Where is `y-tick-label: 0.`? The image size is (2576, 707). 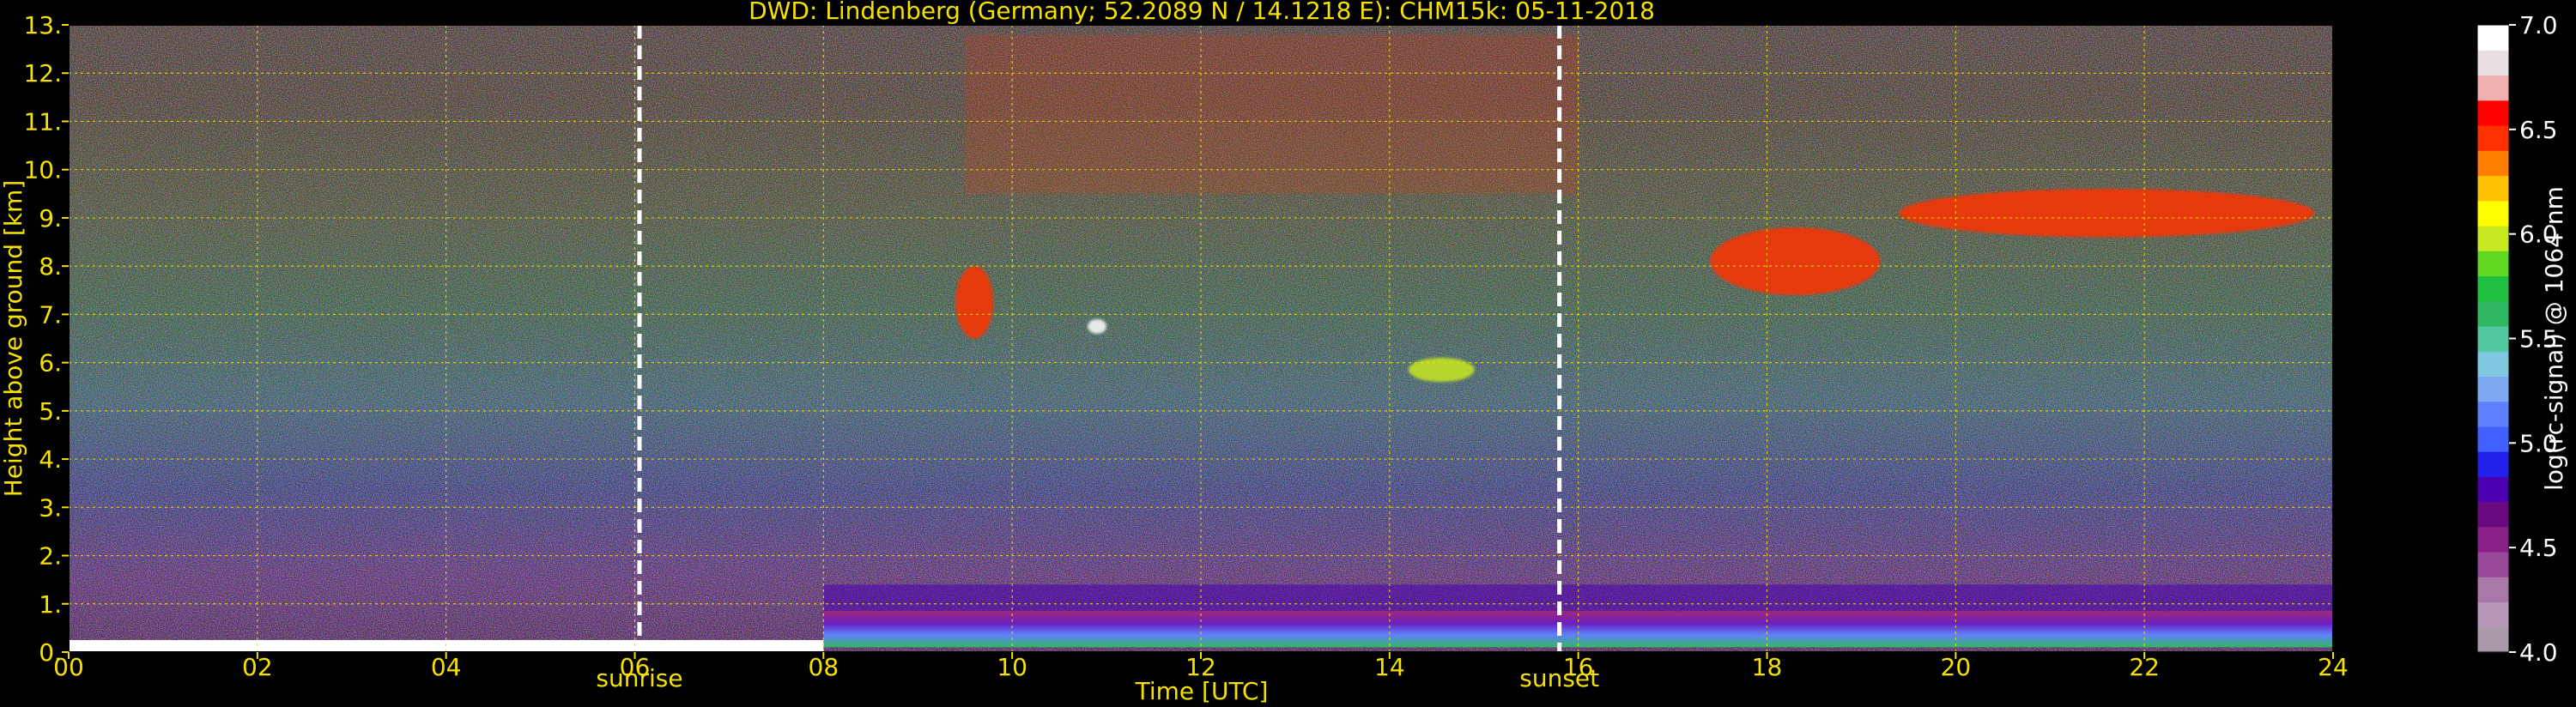 y-tick-label: 0. is located at coordinates (50, 653).